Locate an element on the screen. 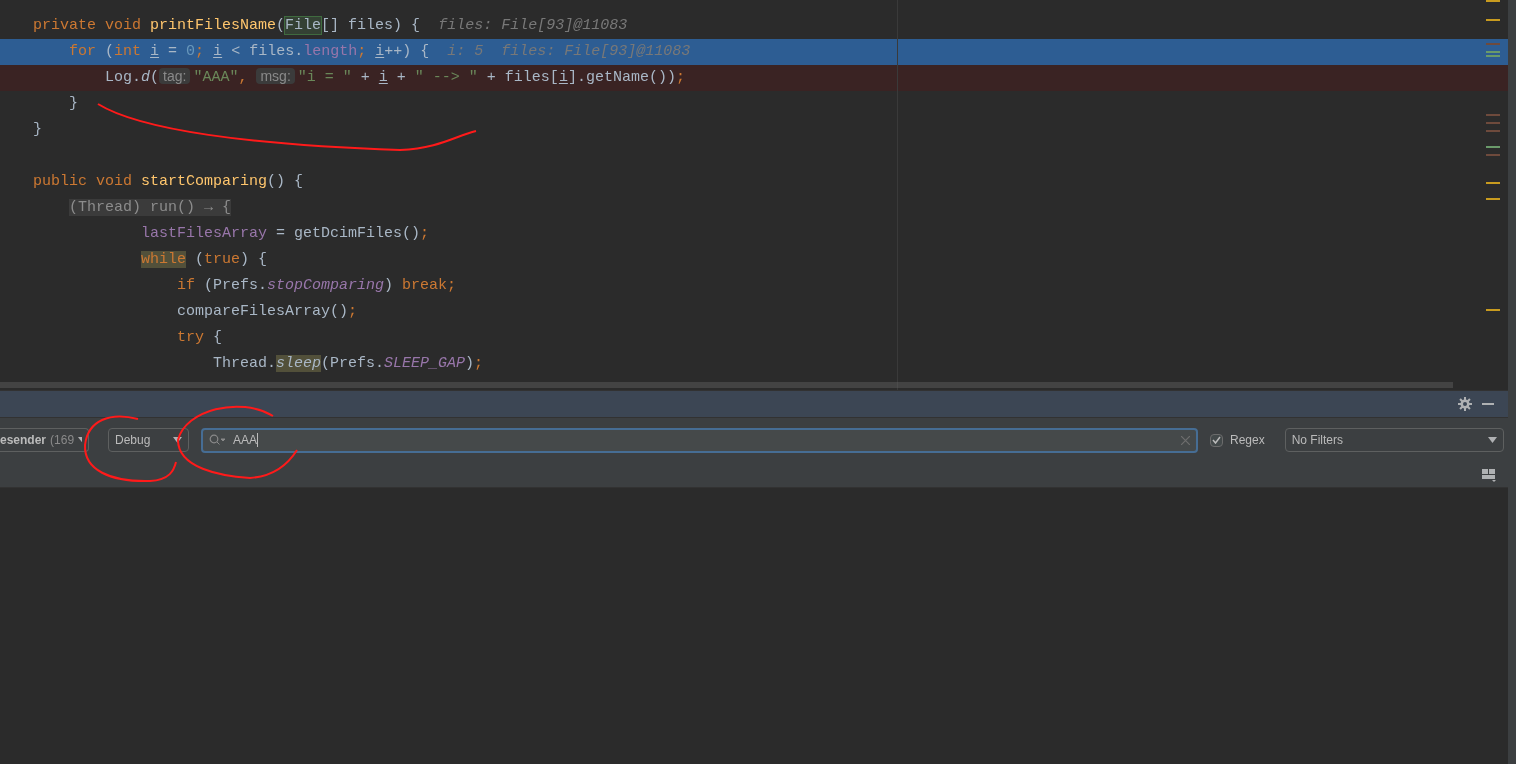 This screenshot has width=1516, height=764. horizontal-scrollbar is located at coordinates (726, 385).